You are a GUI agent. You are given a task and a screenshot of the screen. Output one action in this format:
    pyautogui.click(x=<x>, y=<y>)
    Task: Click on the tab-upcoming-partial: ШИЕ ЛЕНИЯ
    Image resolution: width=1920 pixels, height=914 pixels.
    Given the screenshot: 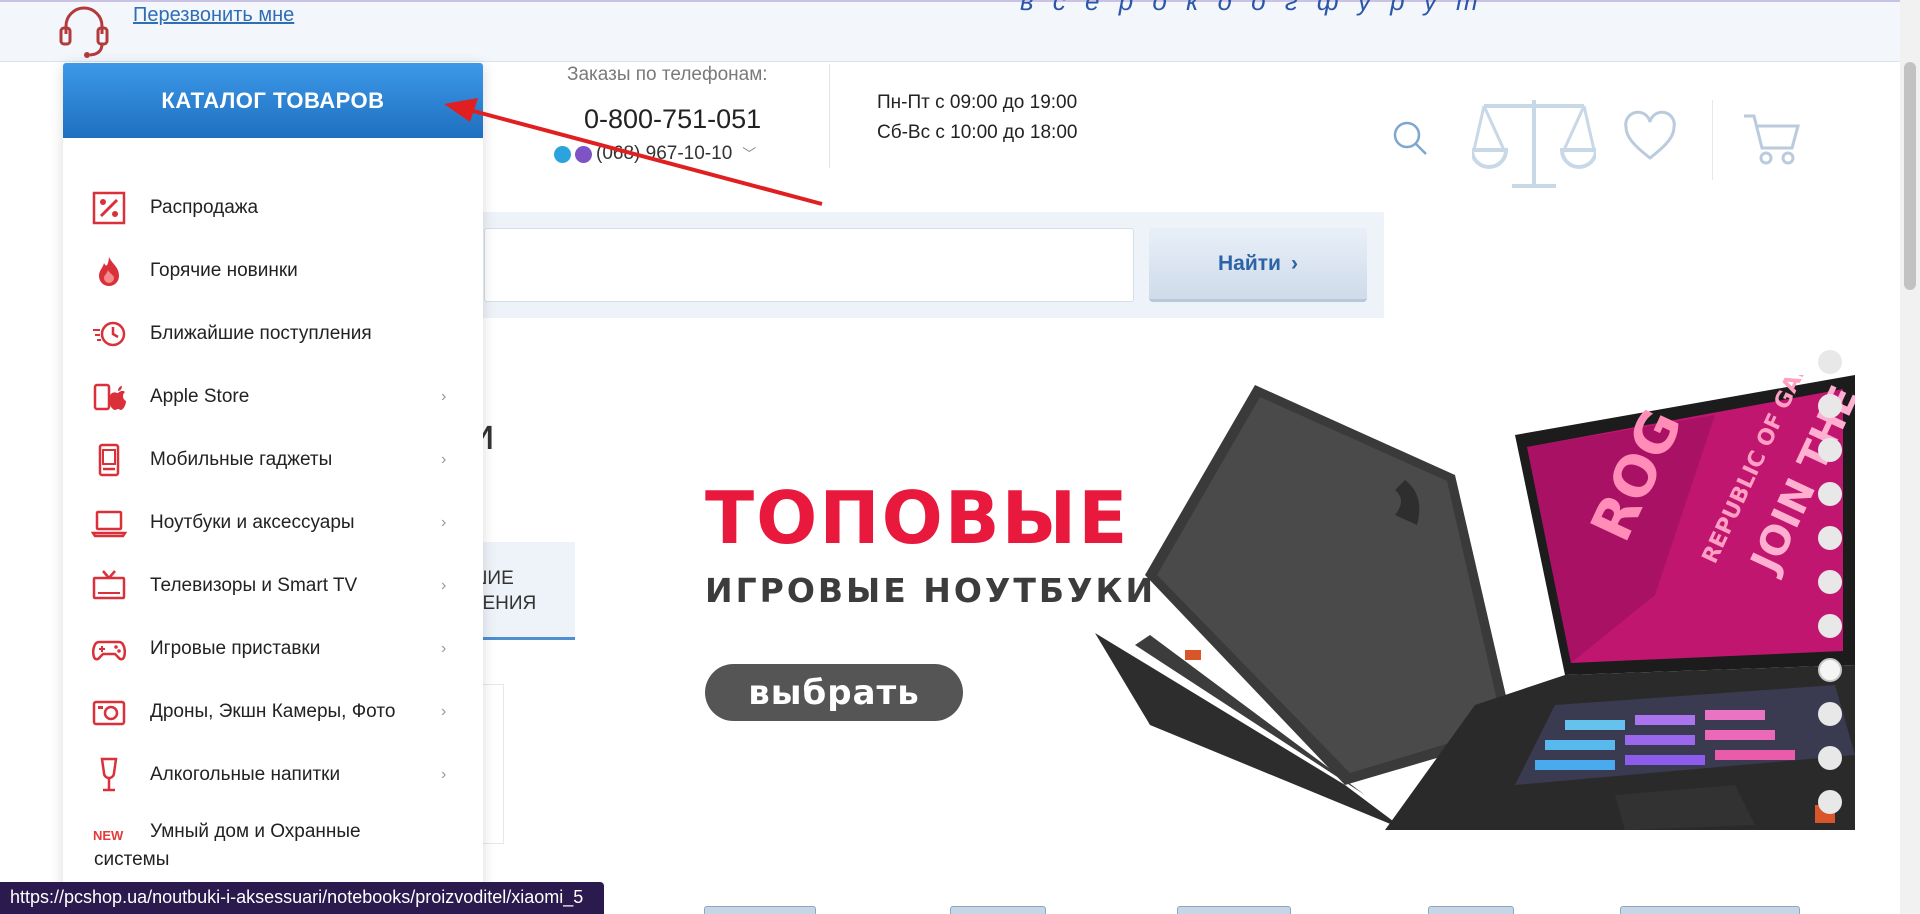 What is the action you would take?
    pyautogui.click(x=522, y=591)
    